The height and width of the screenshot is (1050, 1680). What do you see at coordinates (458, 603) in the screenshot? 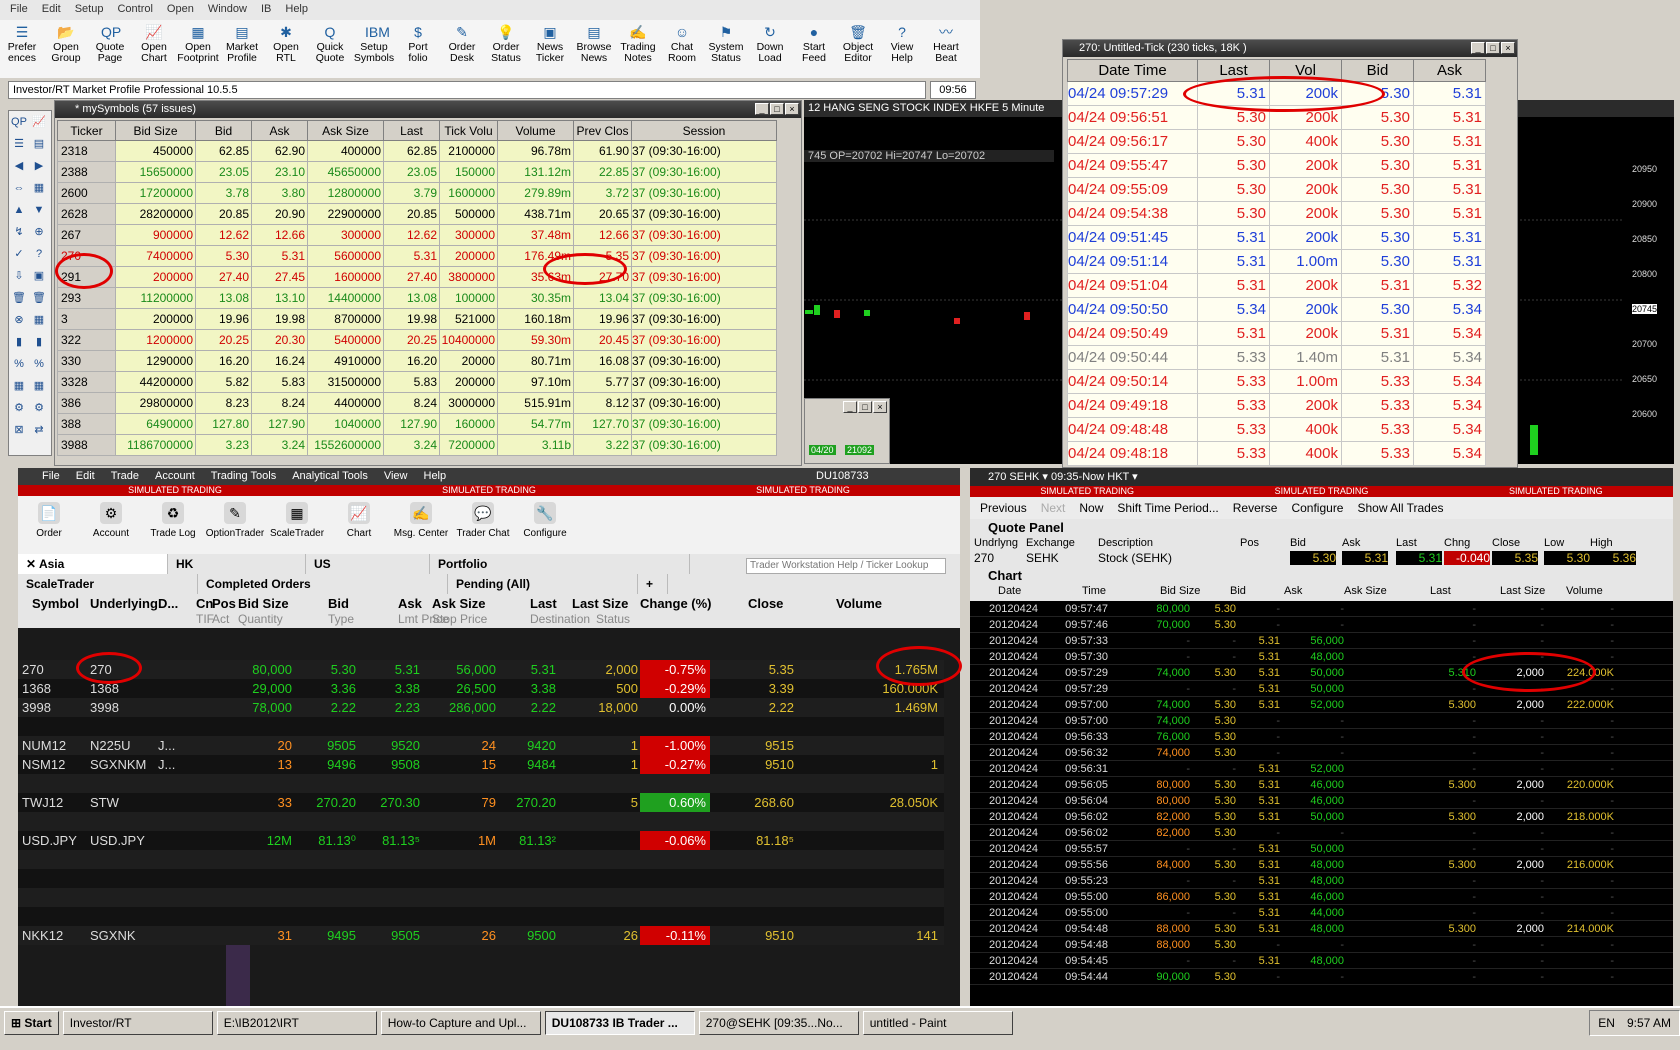
I see `header-asksize: Ask Size` at bounding box center [458, 603].